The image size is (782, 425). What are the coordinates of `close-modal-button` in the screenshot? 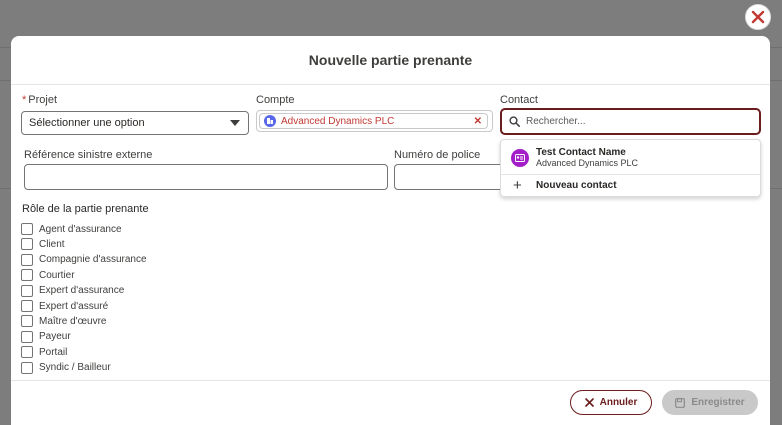 It's located at (758, 17).